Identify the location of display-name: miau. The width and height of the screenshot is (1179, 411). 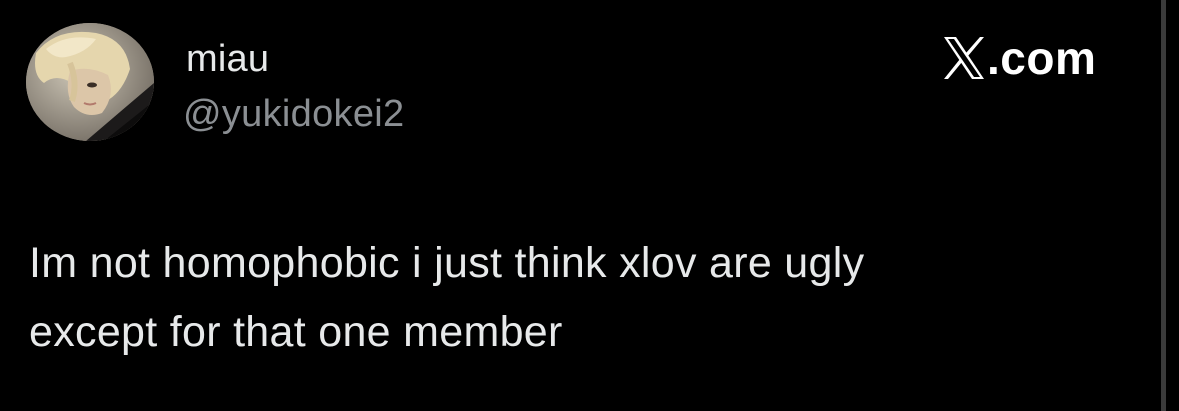
(227, 59).